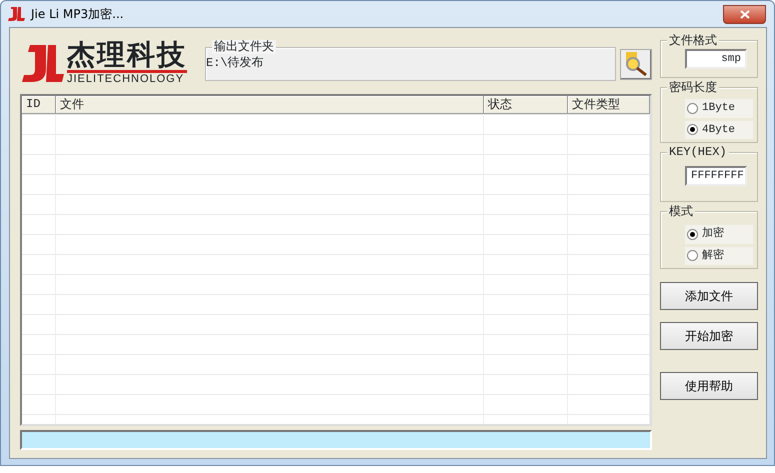  What do you see at coordinates (126, 80) in the screenshot?
I see `logo-subtitle: JIELITECHNOLOGY` at bounding box center [126, 80].